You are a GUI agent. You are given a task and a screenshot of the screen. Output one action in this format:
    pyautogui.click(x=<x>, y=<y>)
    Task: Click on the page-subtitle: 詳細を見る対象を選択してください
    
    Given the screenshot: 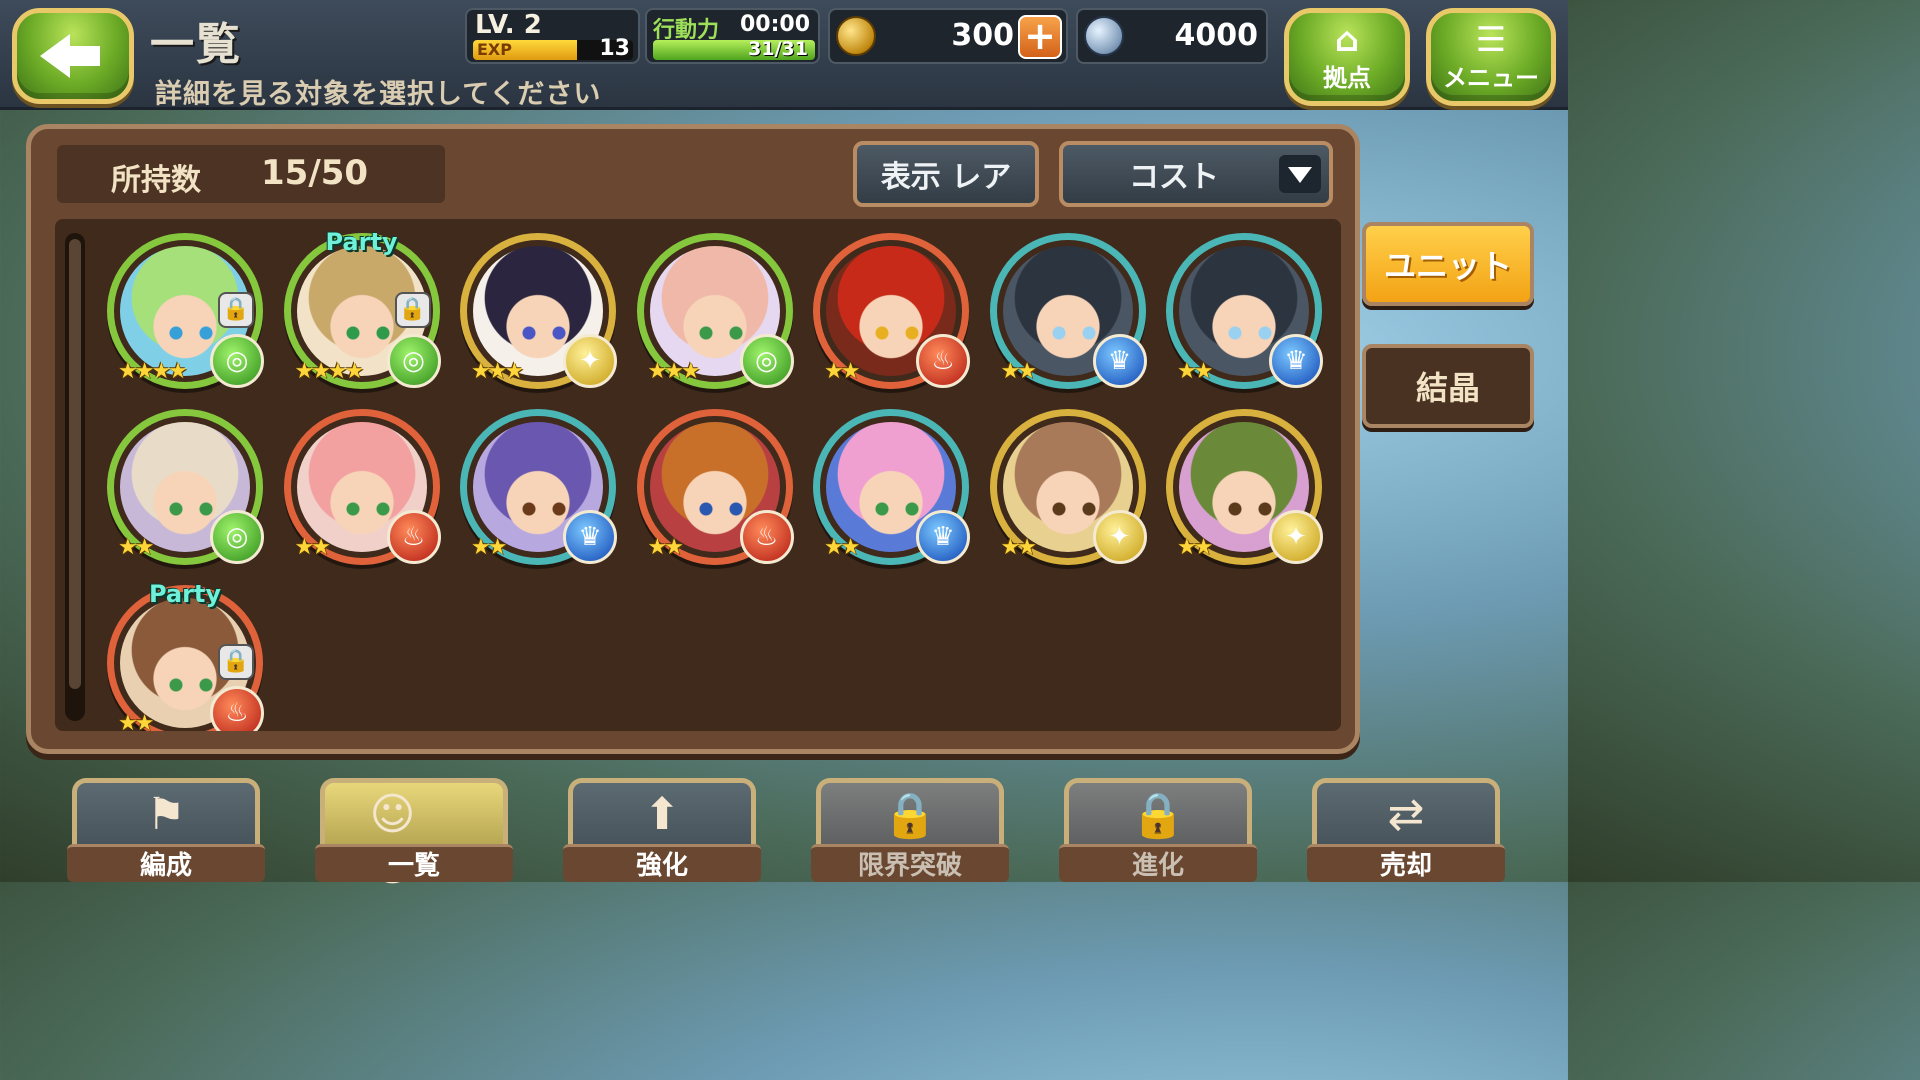 What is the action you would take?
    pyautogui.click(x=378, y=94)
    